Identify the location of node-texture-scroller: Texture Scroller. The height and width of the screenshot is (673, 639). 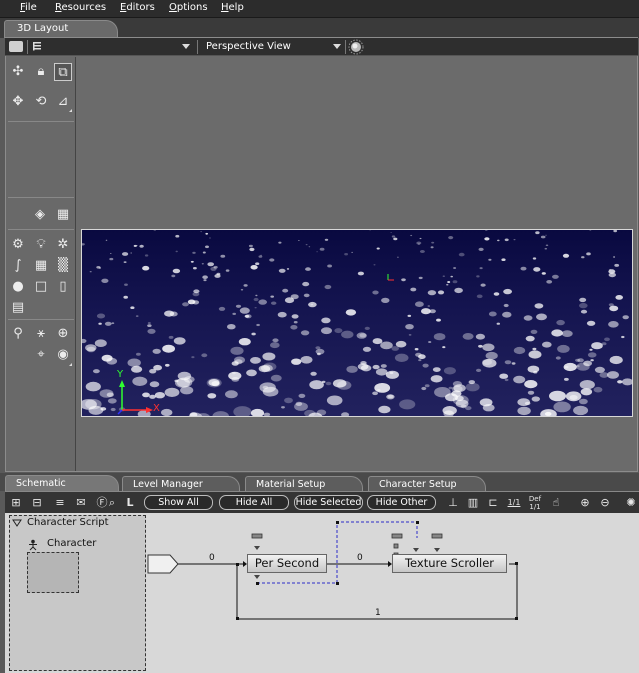
(449, 563).